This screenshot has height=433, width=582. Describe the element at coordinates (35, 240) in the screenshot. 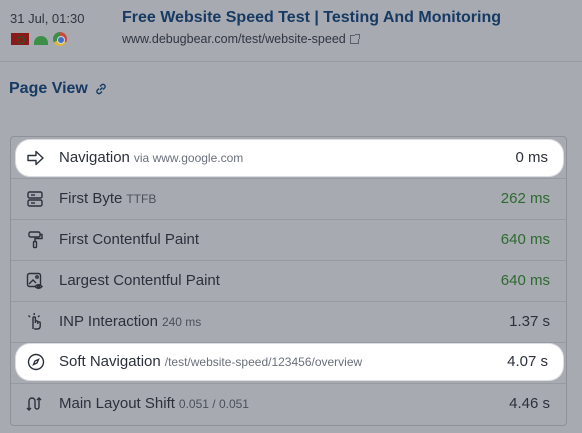

I see `paint-roller-icon` at that location.